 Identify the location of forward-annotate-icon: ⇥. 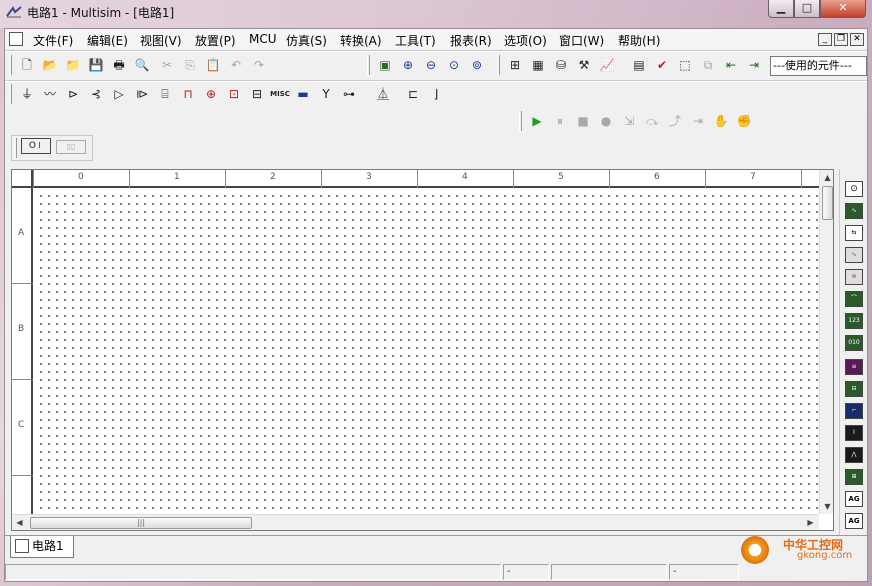
(754, 65).